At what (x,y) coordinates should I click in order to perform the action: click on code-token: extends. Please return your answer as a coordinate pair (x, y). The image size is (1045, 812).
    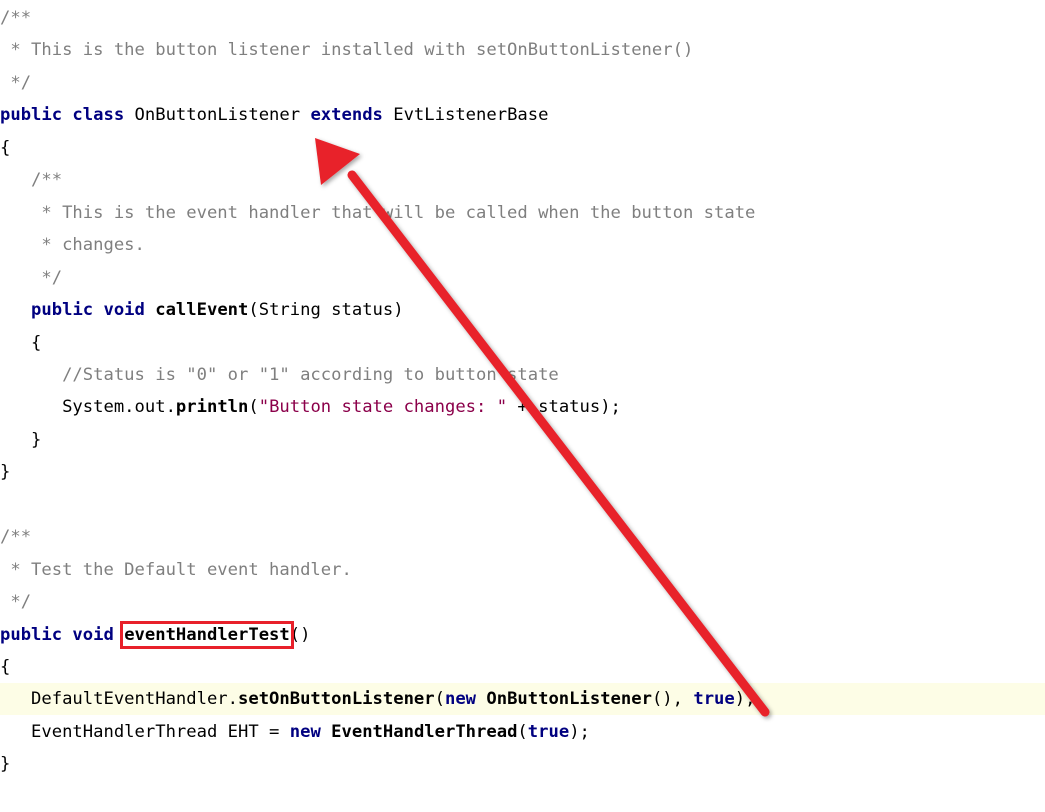
    Looking at the image, I should click on (346, 115).